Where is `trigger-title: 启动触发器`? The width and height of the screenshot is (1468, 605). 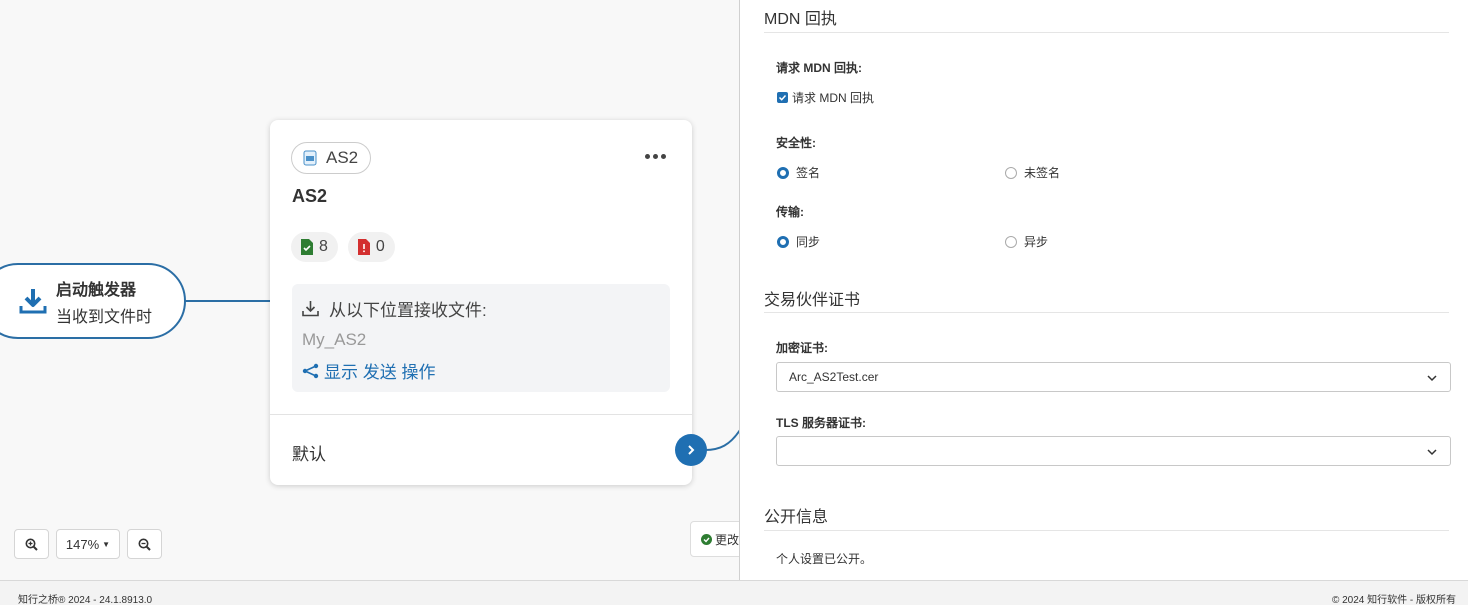
trigger-title: 启动触发器 is located at coordinates (96, 290).